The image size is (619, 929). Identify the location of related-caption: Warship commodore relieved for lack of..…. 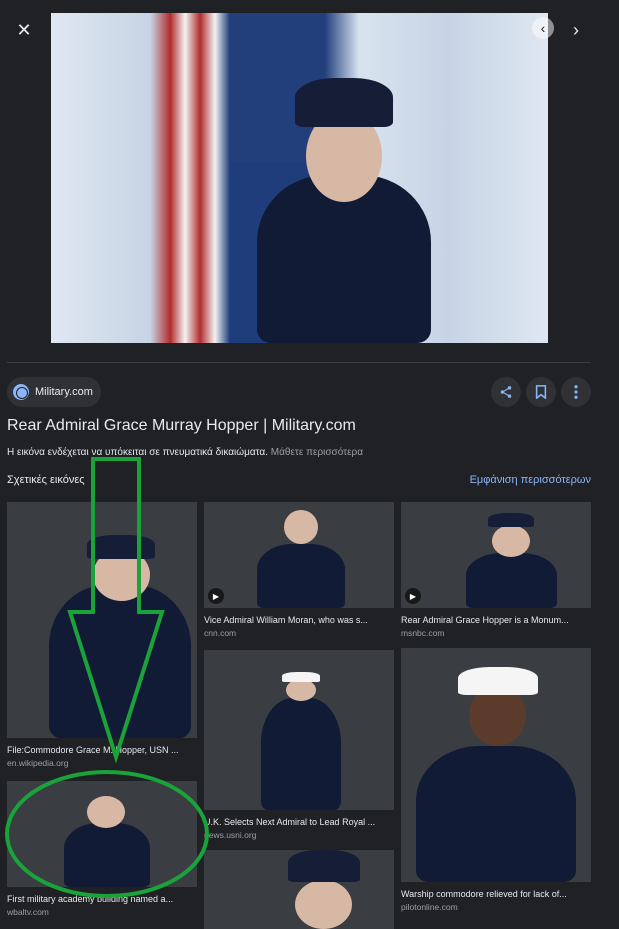
(484, 894).